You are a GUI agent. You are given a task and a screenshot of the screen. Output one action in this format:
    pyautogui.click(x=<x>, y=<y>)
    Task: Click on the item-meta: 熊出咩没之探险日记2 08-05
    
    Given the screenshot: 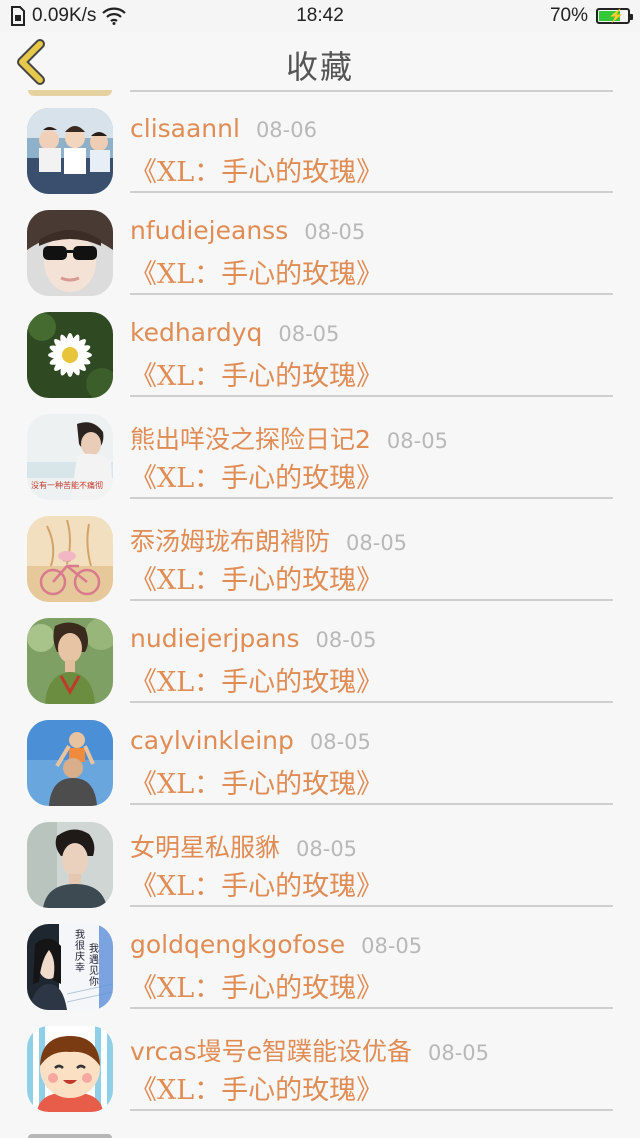 What is the action you would take?
    pyautogui.click(x=289, y=437)
    